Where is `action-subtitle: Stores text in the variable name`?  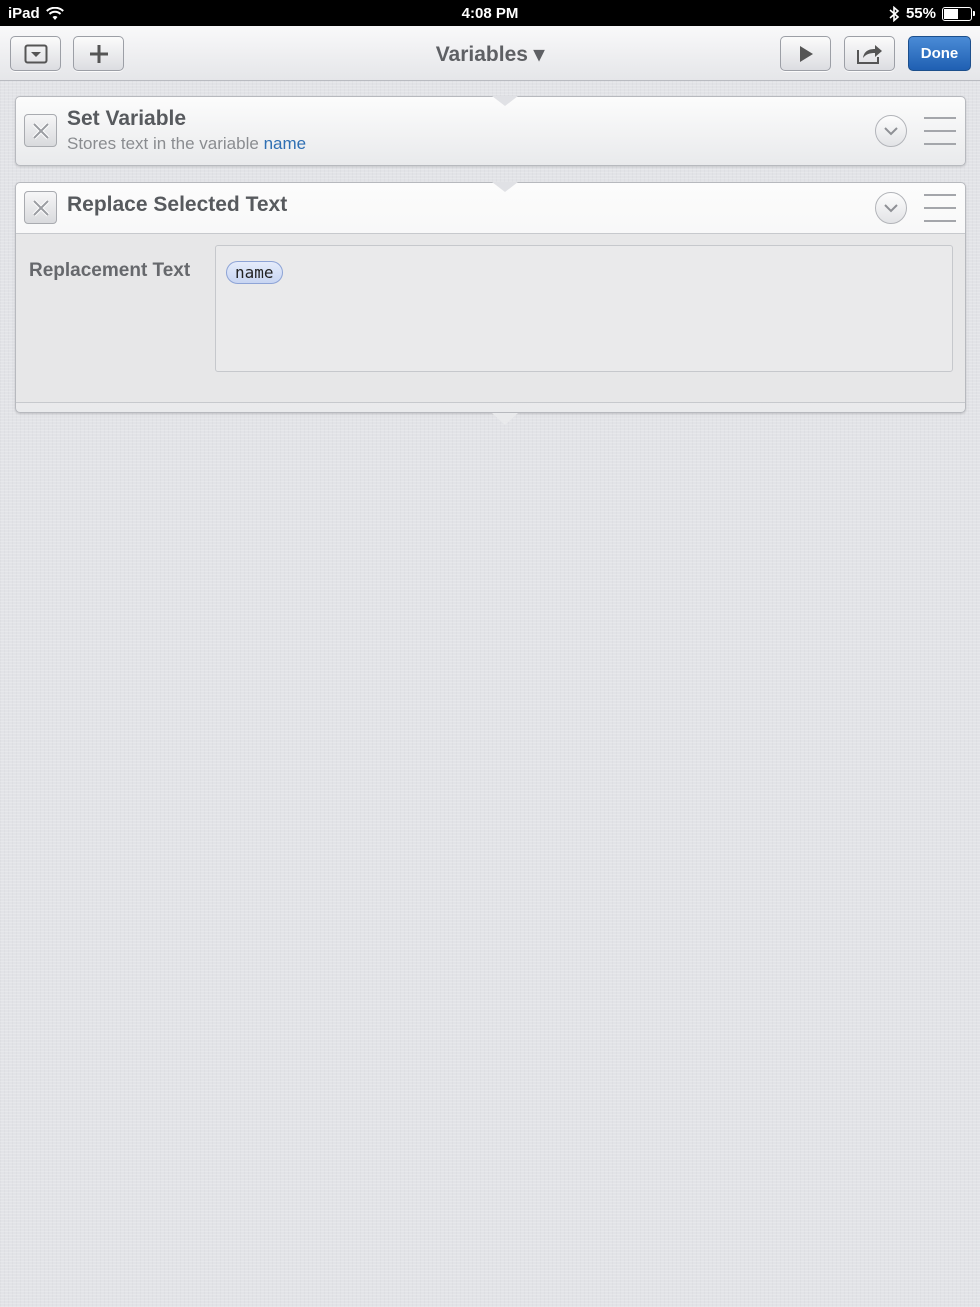
action-subtitle: Stores text in the variable name is located at coordinates (186, 144).